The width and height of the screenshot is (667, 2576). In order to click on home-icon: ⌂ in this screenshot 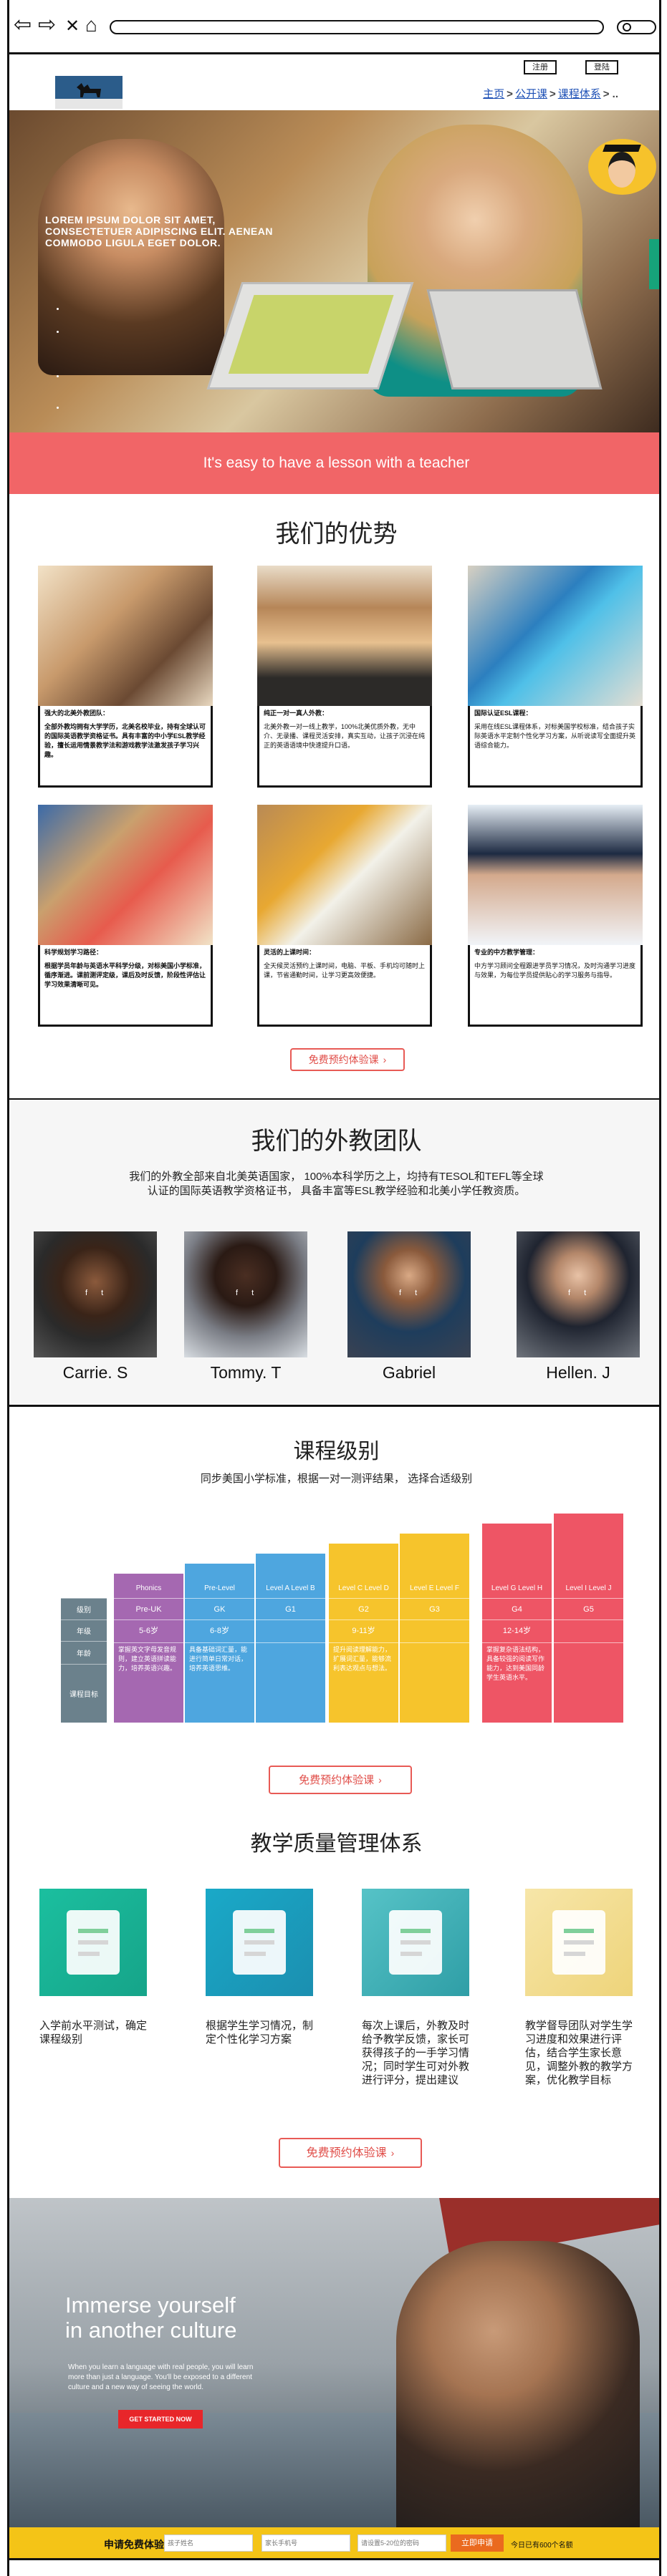, I will do `click(91, 25)`.